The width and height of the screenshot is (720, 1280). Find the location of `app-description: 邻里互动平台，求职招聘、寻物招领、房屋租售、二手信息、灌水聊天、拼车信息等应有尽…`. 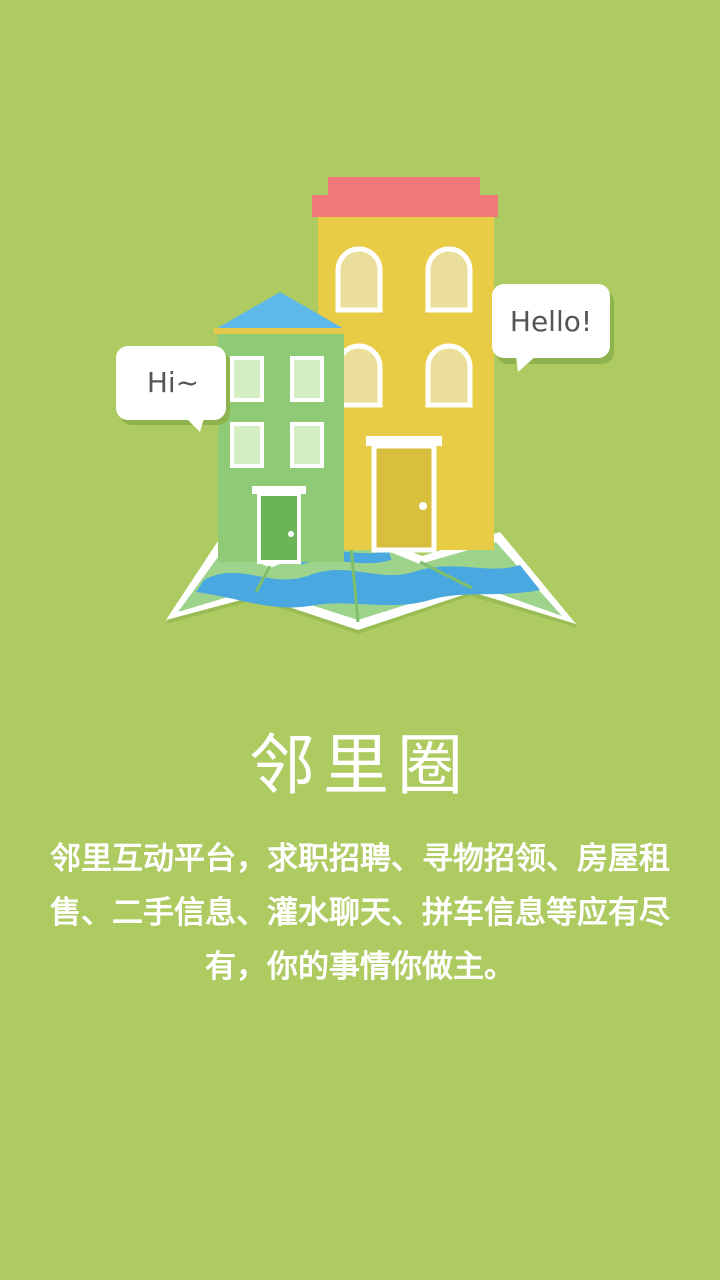

app-description: 邻里互动平台，求职招聘、寻物招领、房屋租售、二手信息、灌水聊天、拼车信息等应有尽… is located at coordinates (360, 913).